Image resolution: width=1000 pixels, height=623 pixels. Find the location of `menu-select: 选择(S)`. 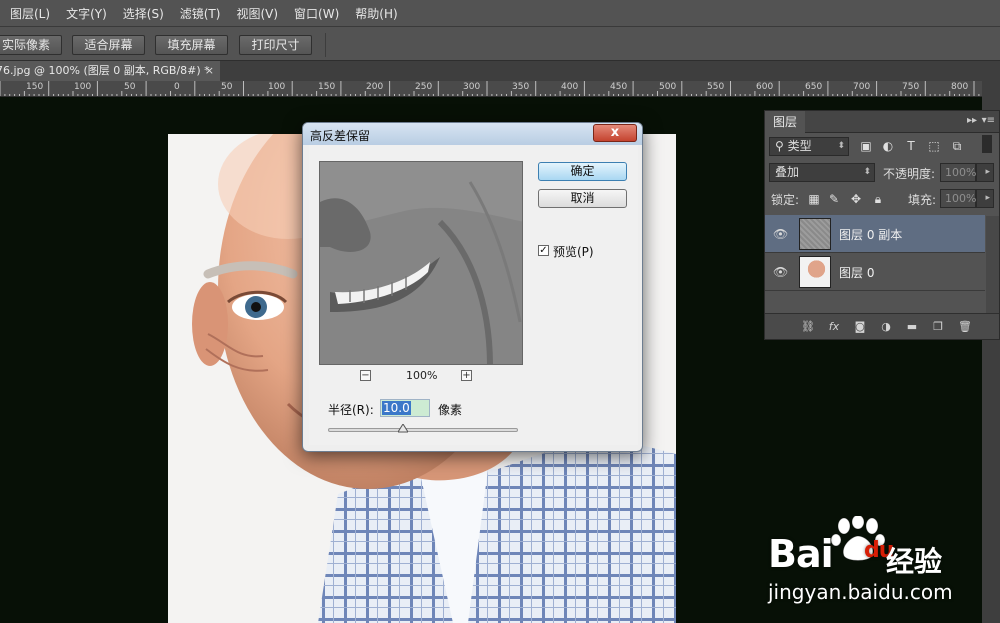

menu-select: 选择(S) is located at coordinates (143, 13).